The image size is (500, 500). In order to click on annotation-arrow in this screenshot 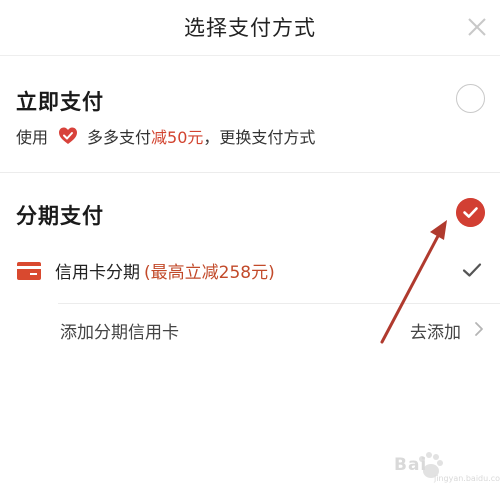, I will do `click(413, 282)`.